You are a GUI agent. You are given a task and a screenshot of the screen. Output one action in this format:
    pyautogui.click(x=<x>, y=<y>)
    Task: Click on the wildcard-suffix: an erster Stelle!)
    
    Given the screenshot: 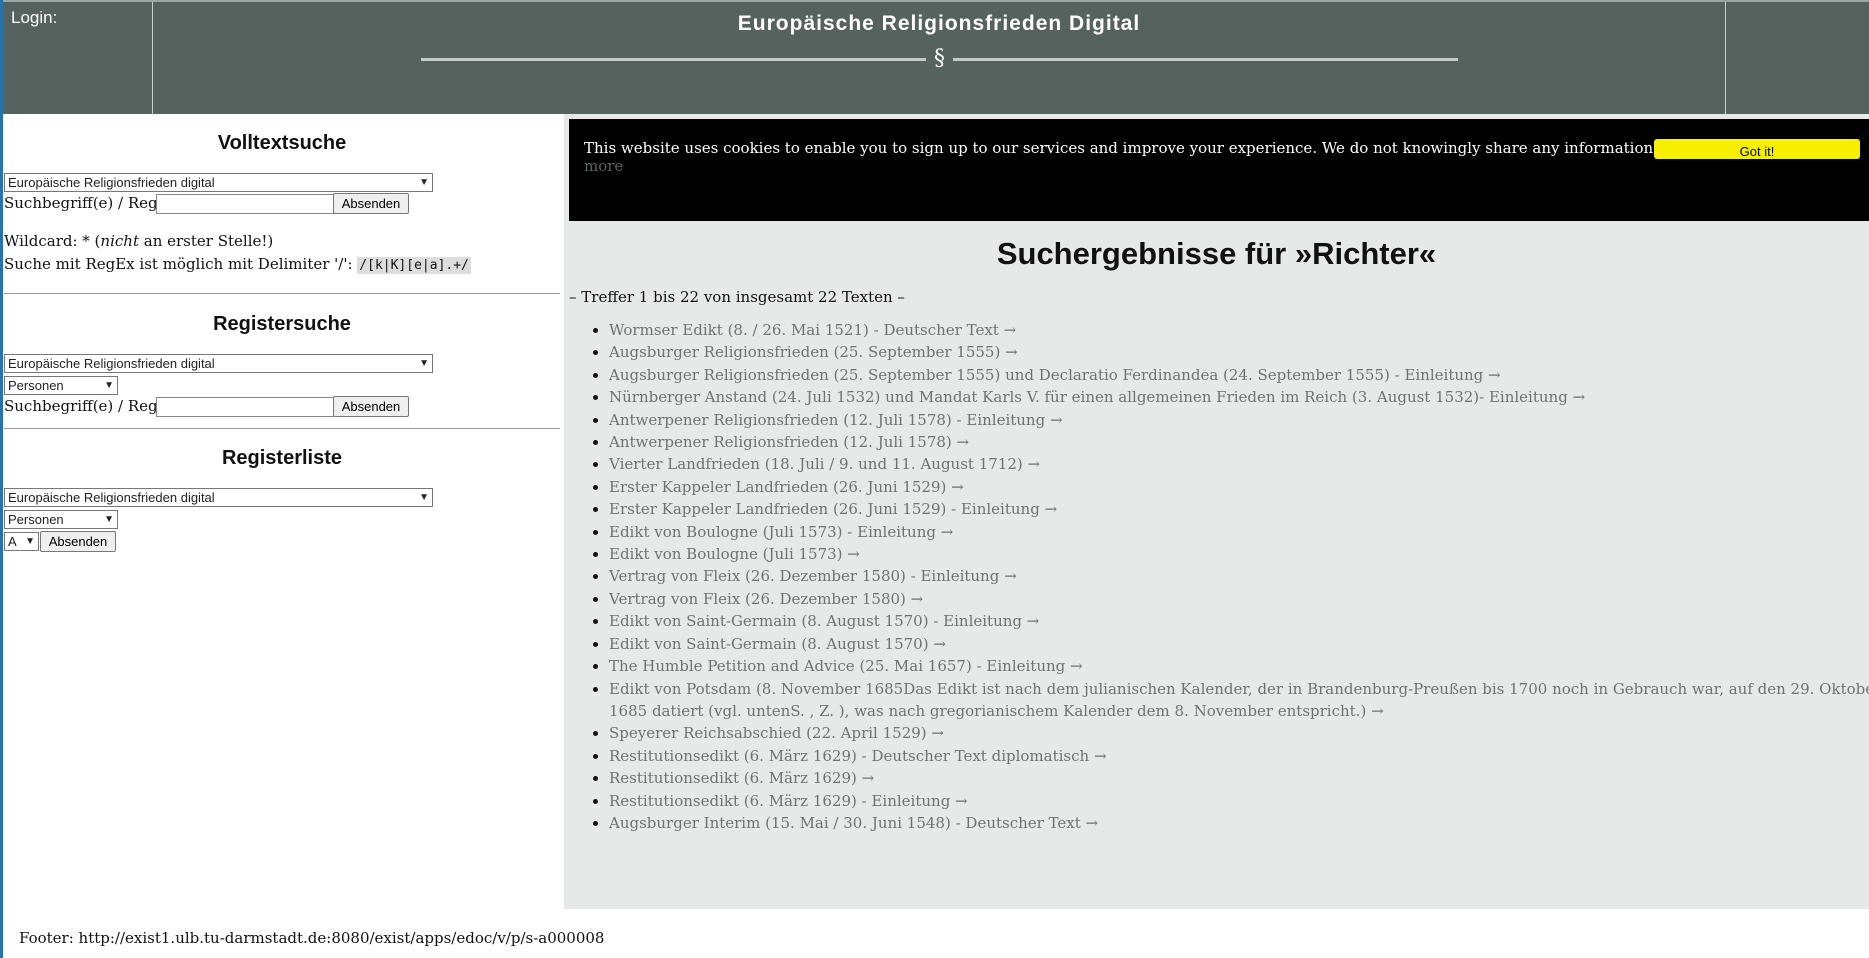 What is the action you would take?
    pyautogui.click(x=206, y=241)
    